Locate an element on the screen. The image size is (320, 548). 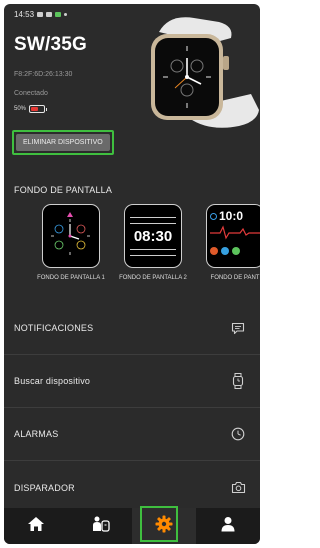
menu-item-shutter: DISPARADOR is located at coordinates (132, 487).